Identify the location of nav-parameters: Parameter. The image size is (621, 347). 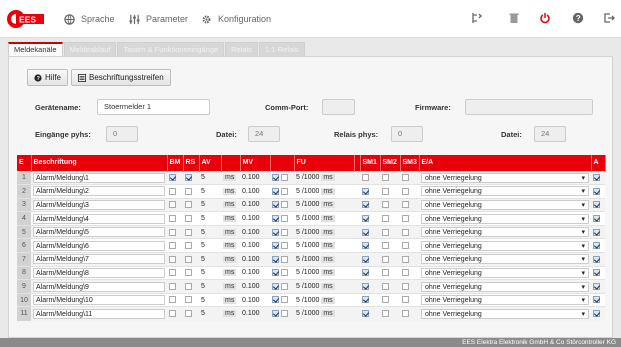
(158, 19).